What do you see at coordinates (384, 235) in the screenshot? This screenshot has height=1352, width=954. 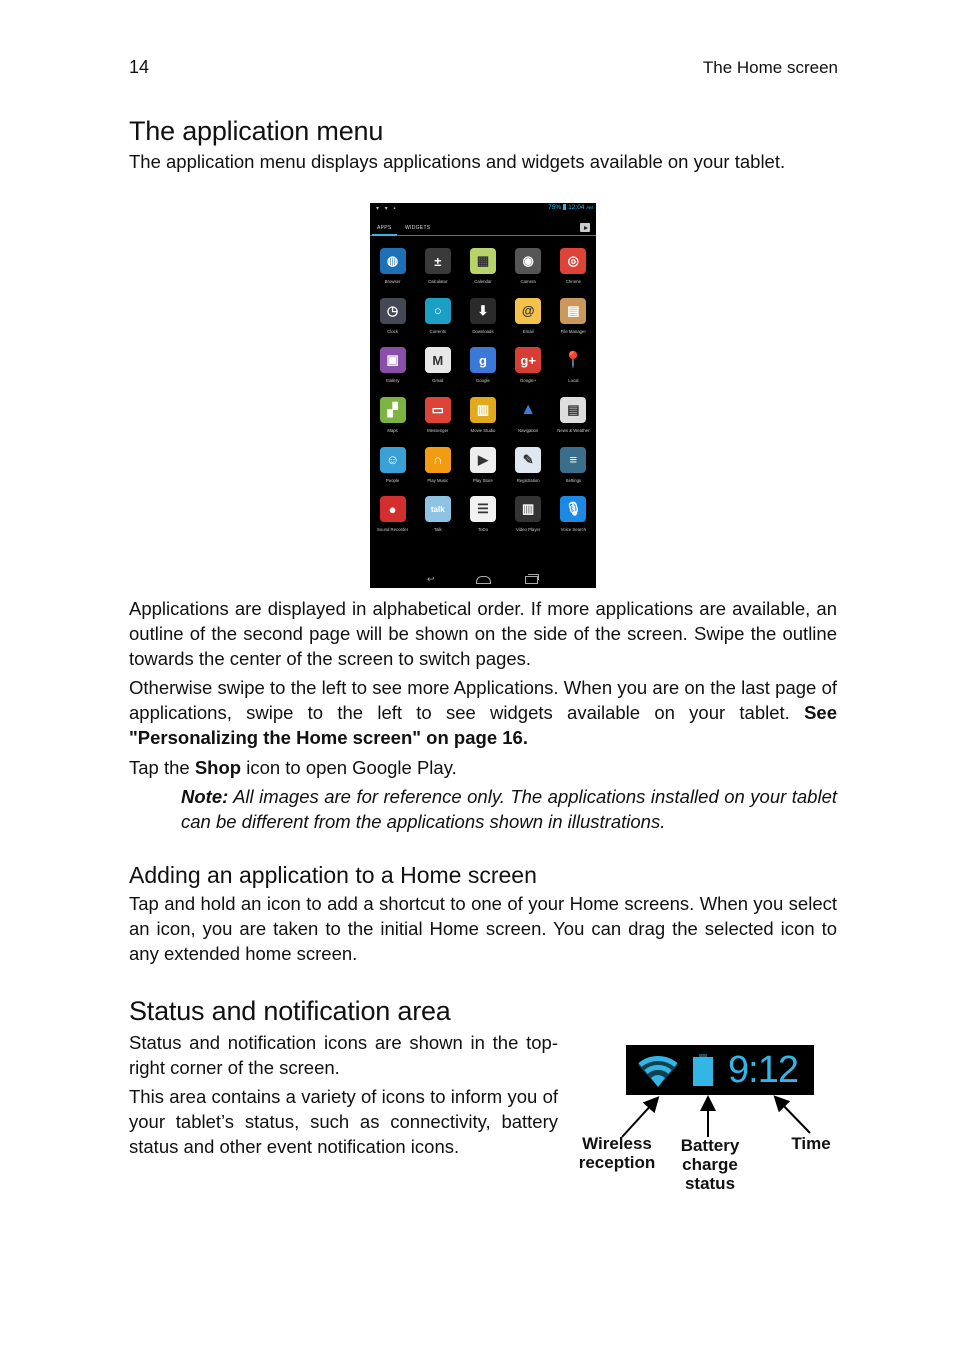 I see `active-tab-indicator` at bounding box center [384, 235].